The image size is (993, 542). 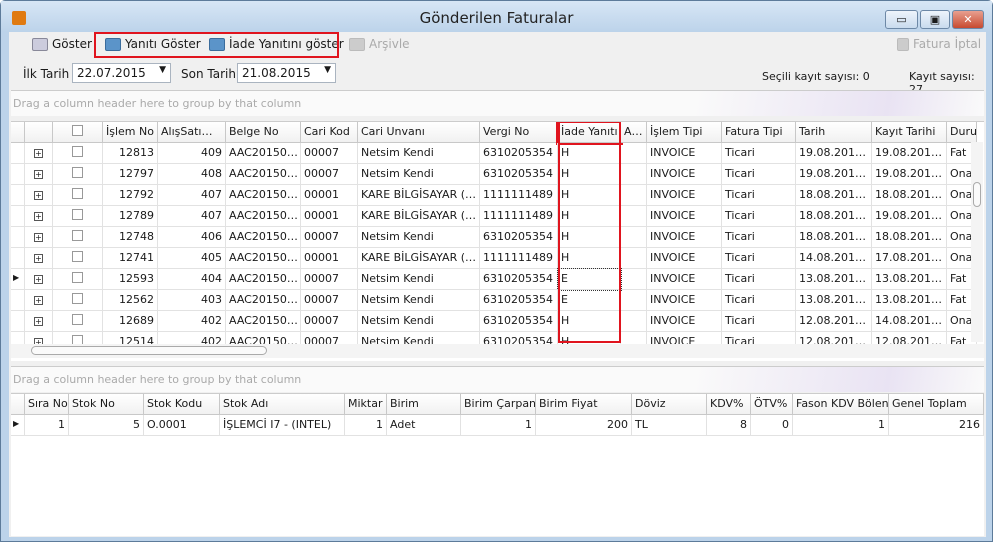 What do you see at coordinates (901, 19) in the screenshot?
I see `minimize-button: ▭` at bounding box center [901, 19].